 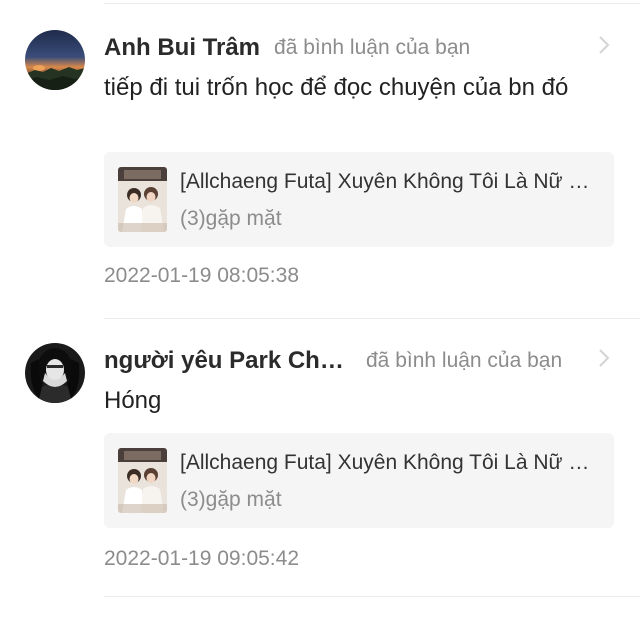 I want to click on timestamp: 2022-01-19 09:05:42, so click(x=201, y=558).